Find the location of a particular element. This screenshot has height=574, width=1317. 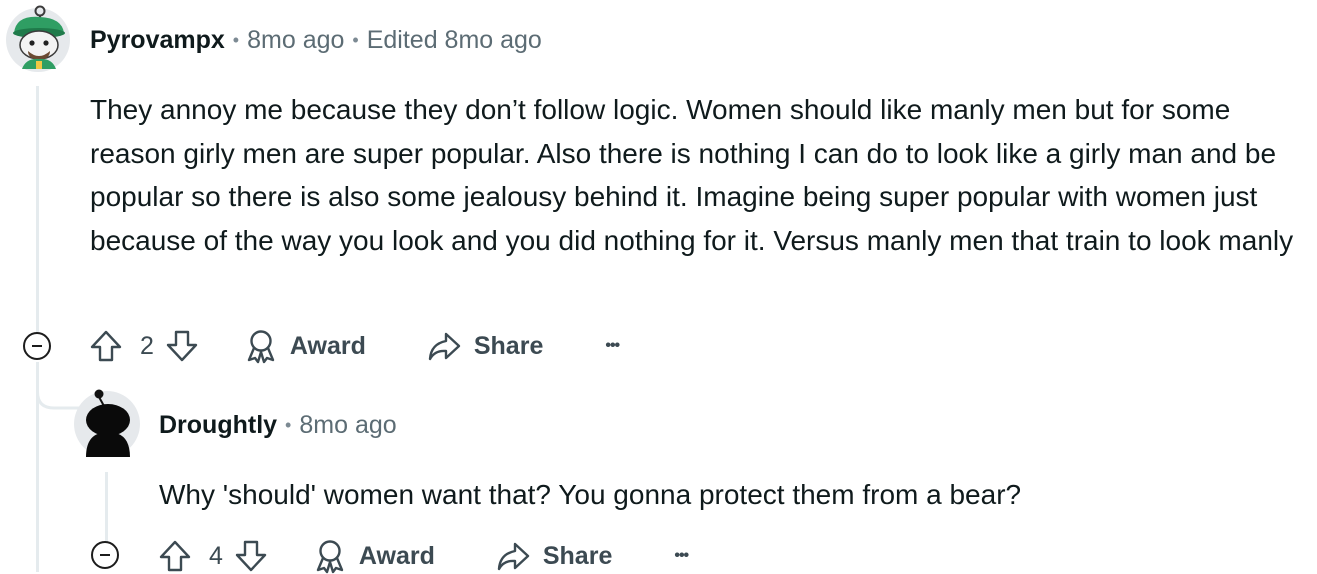

thread-line-reply is located at coordinates (106, 507).